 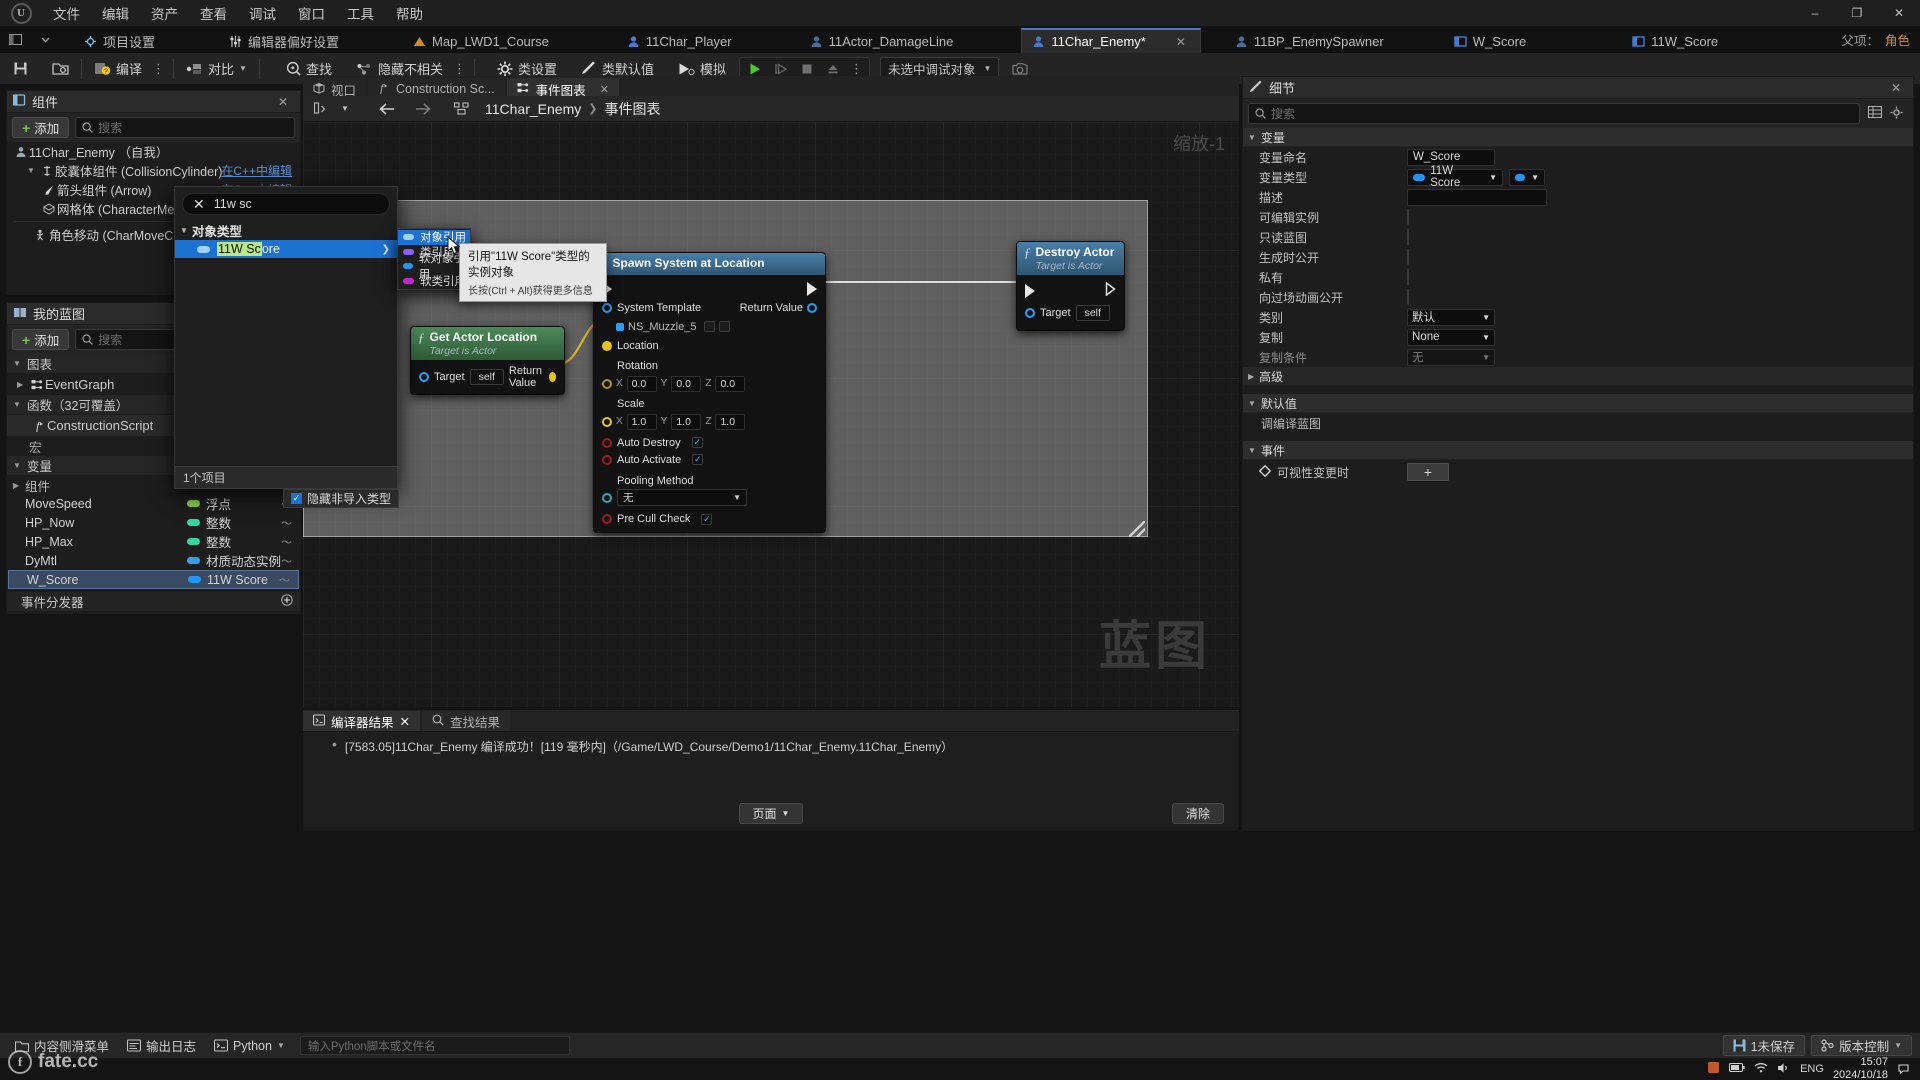 I want to click on details-section-advanced: ▶ 高级, so click(x=1578, y=376).